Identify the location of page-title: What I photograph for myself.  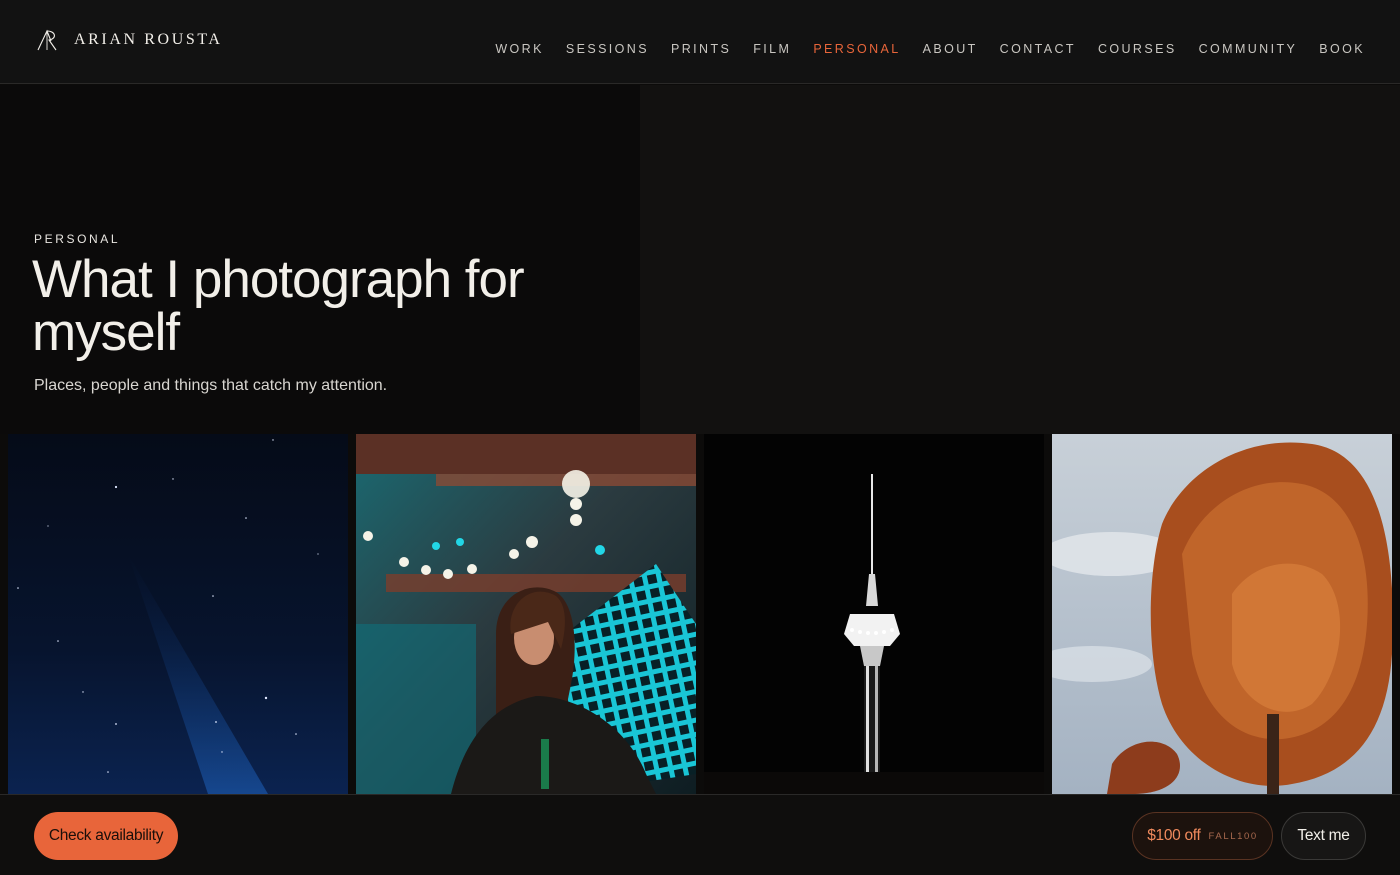
(278, 306).